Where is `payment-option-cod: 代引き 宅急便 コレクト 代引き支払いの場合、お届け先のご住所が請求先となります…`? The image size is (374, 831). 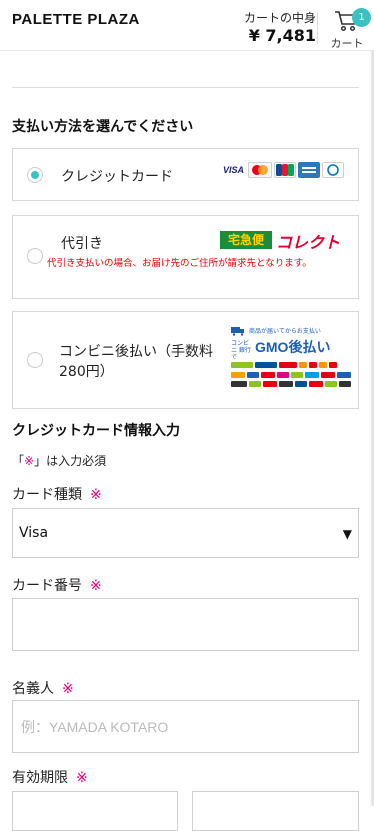 payment-option-cod: 代引き 宅急便 コレクト 代引き支払いの場合、お届け先のご住所が請求先となります… is located at coordinates (185, 257).